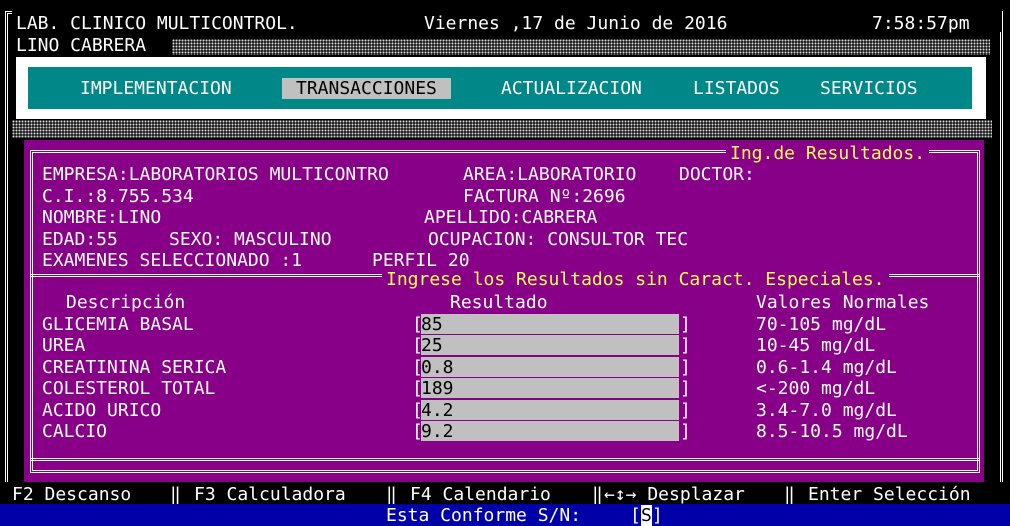 This screenshot has width=1010, height=526. What do you see at coordinates (499, 302) in the screenshot?
I see `header-resultado: Resultado` at bounding box center [499, 302].